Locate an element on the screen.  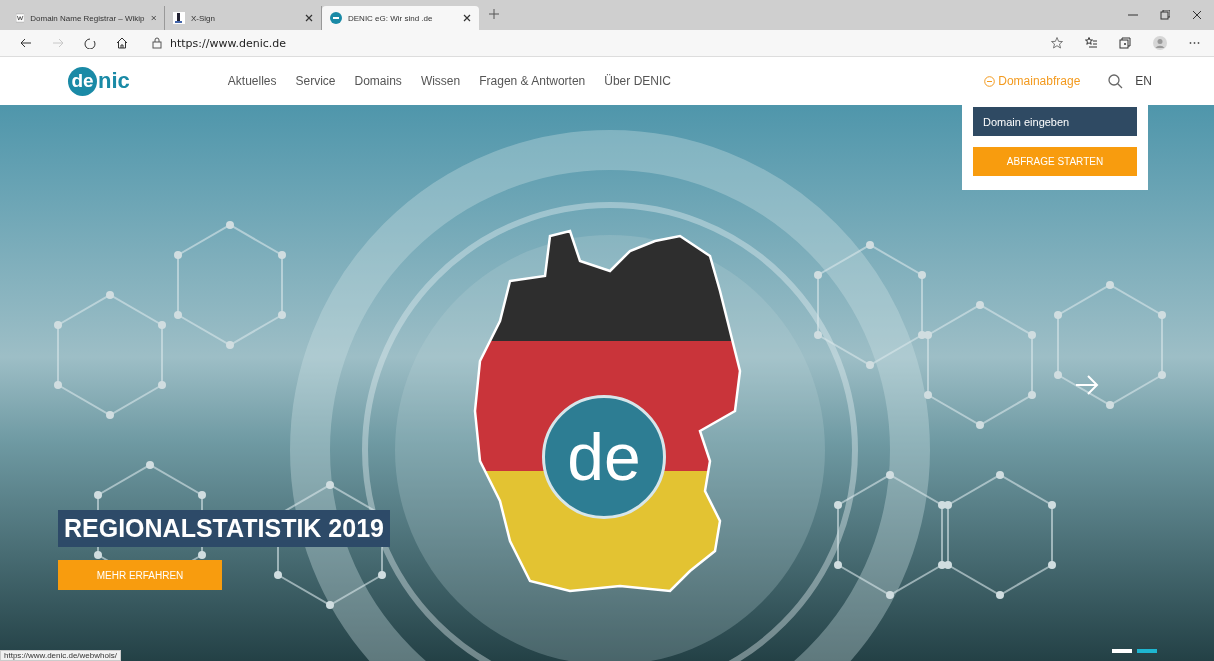
minus-circle-icon is located at coordinates (990, 81).